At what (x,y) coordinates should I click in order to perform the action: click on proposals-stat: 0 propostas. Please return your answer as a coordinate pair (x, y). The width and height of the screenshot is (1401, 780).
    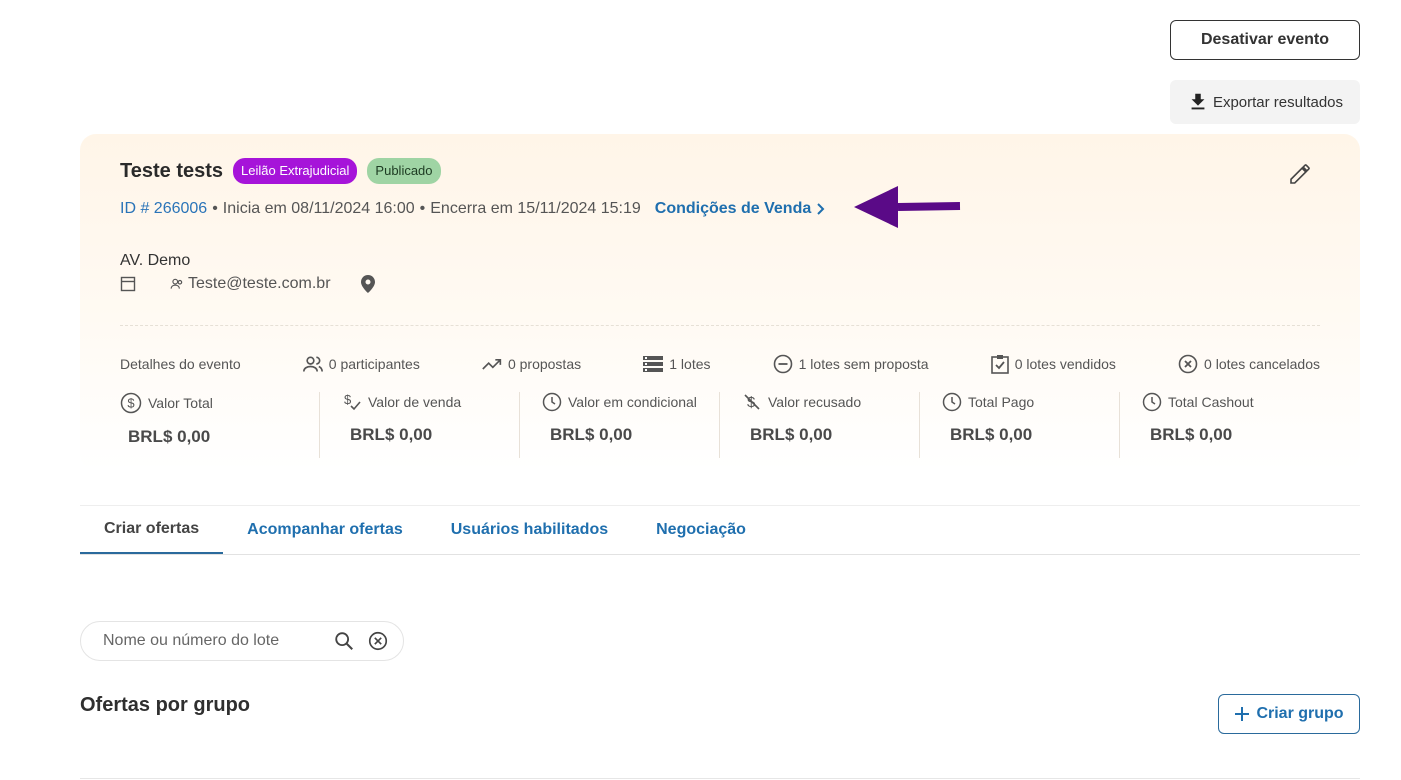
    Looking at the image, I should click on (531, 364).